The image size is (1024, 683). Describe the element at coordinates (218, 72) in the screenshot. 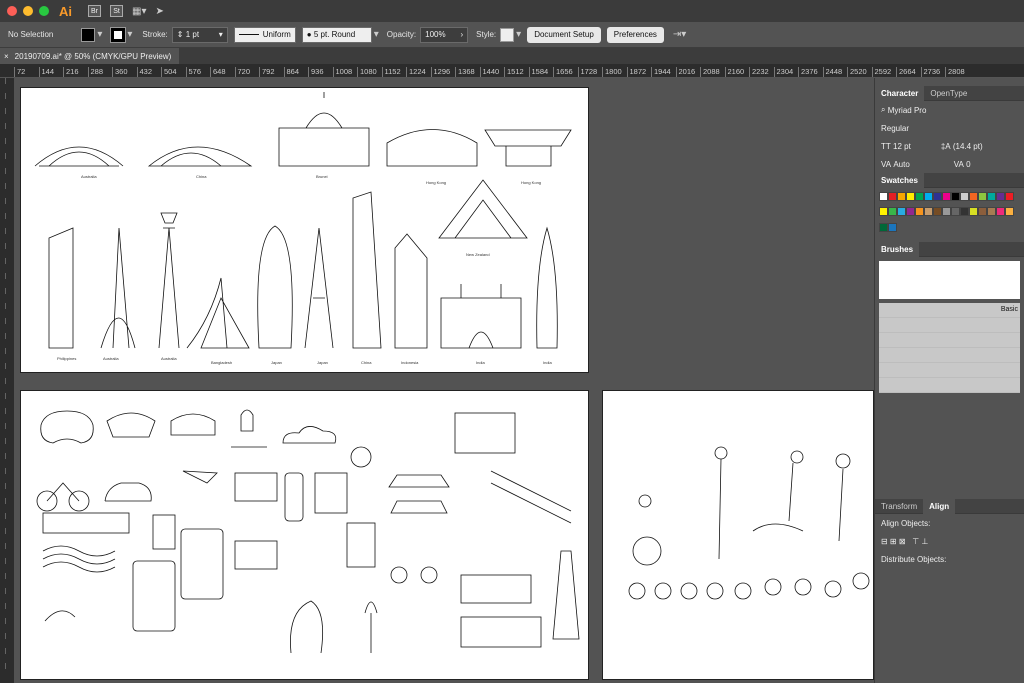

I see `ruler-tick-label: 648` at that location.